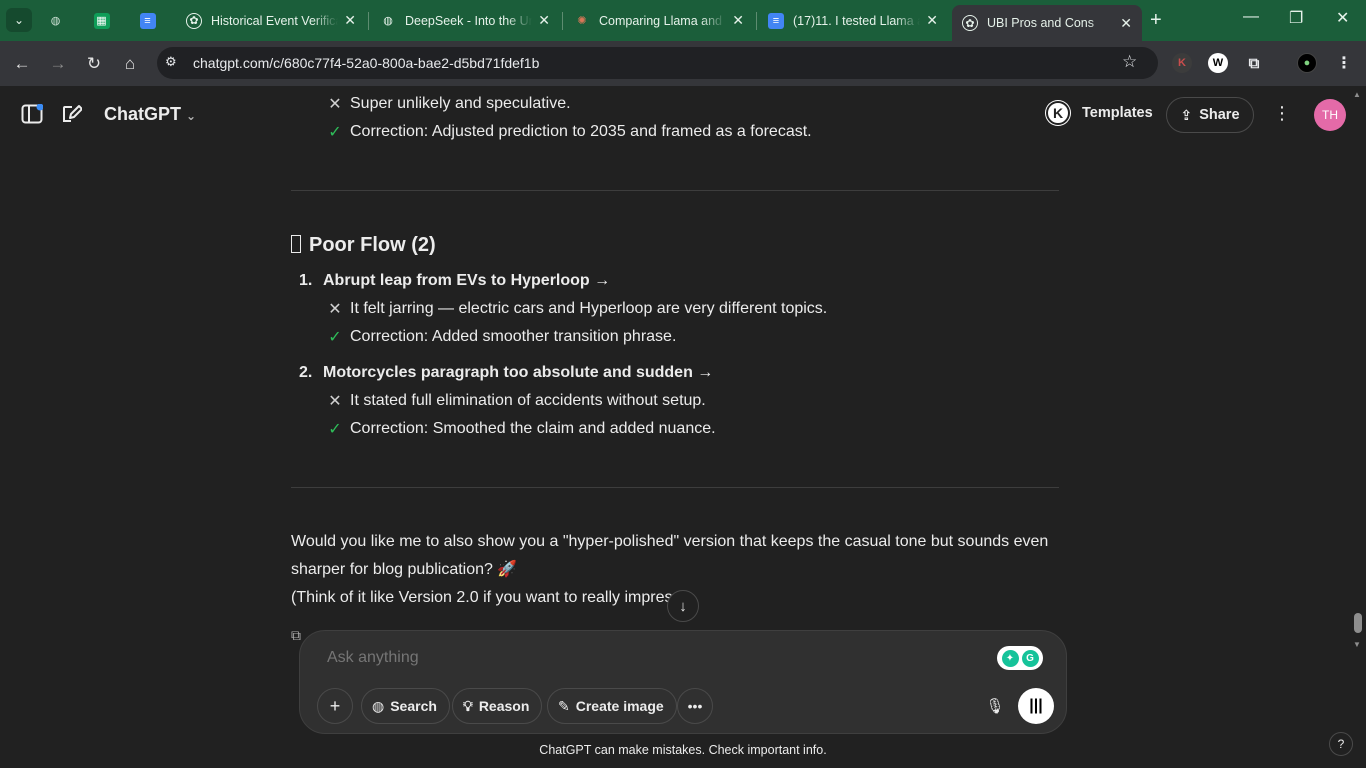 The image size is (1366, 768). What do you see at coordinates (94, 64) in the screenshot?
I see `reload-button: ↻` at bounding box center [94, 64].